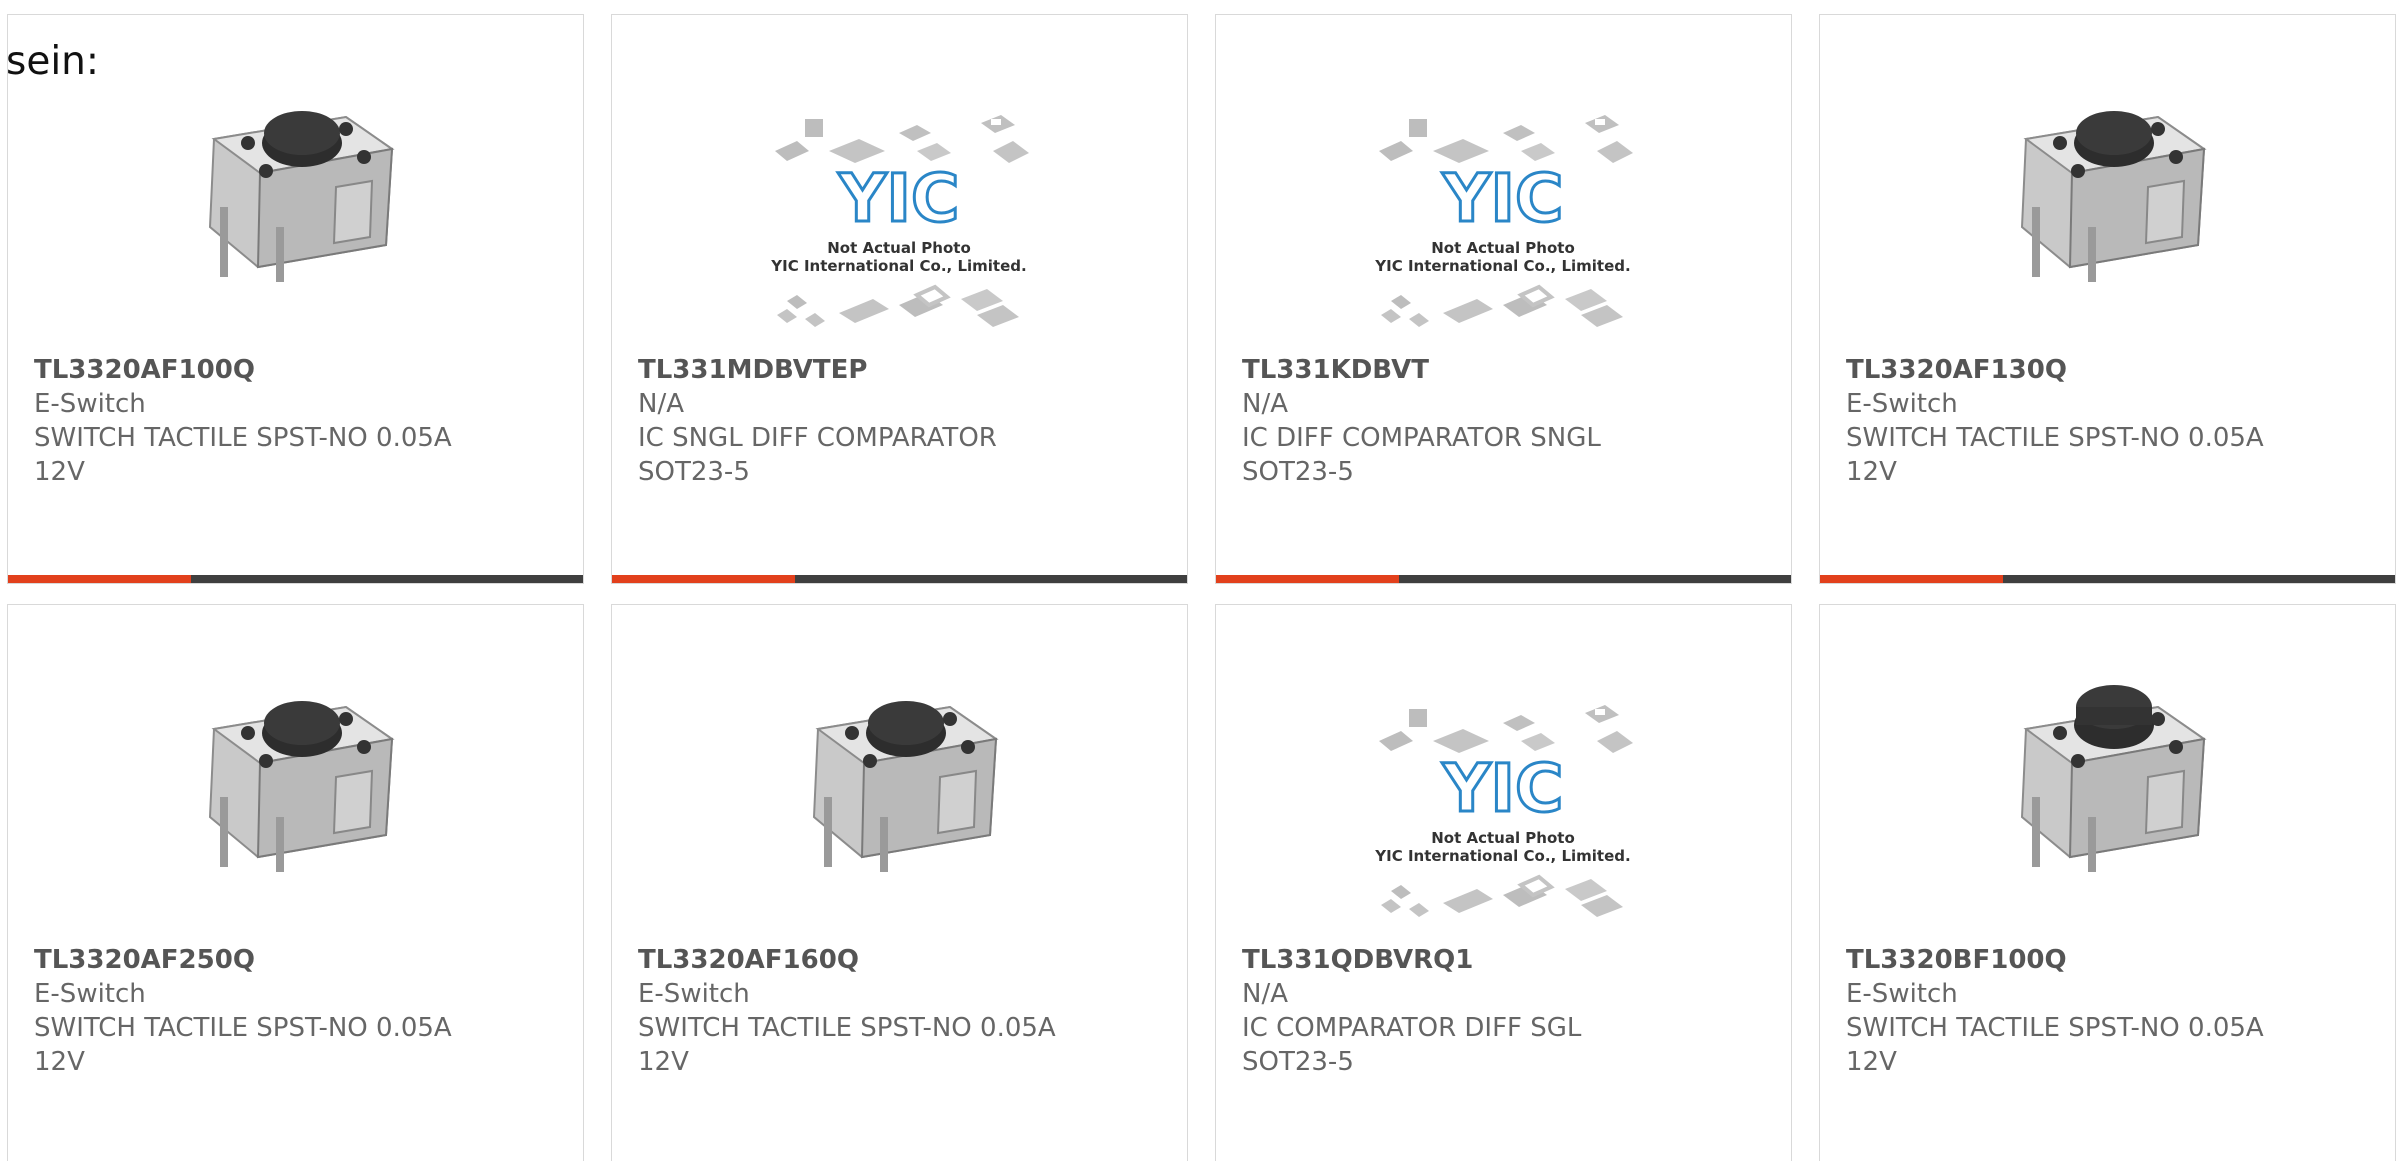  I want to click on description: IC SNGL DIFF COMPARATOR SOT23-5, so click(817, 455).